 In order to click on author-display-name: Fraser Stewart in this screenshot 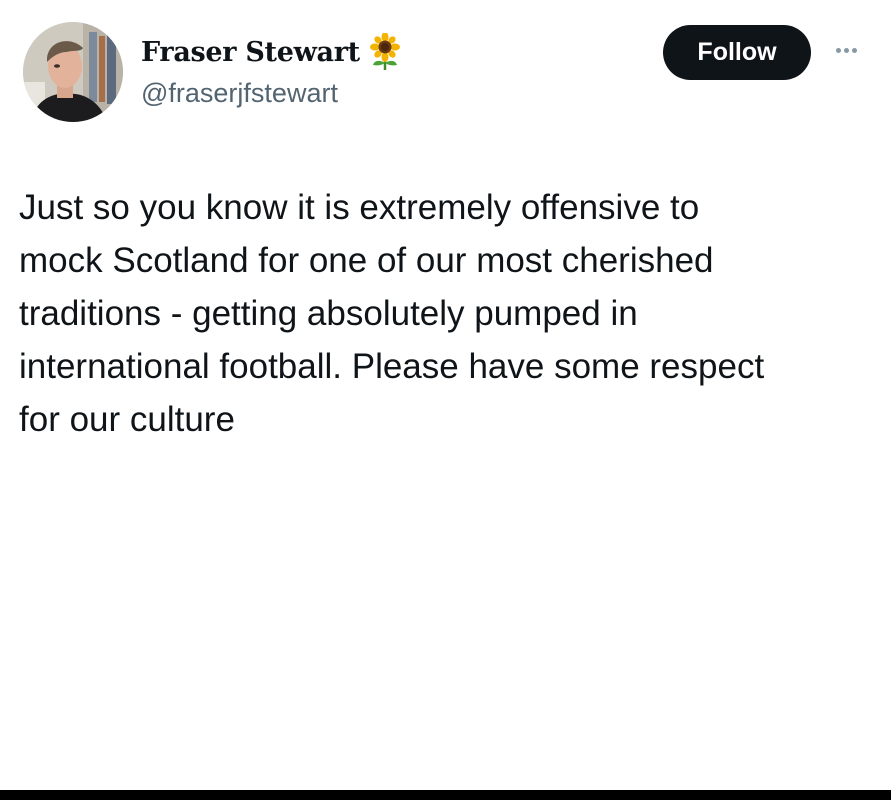, I will do `click(250, 52)`.